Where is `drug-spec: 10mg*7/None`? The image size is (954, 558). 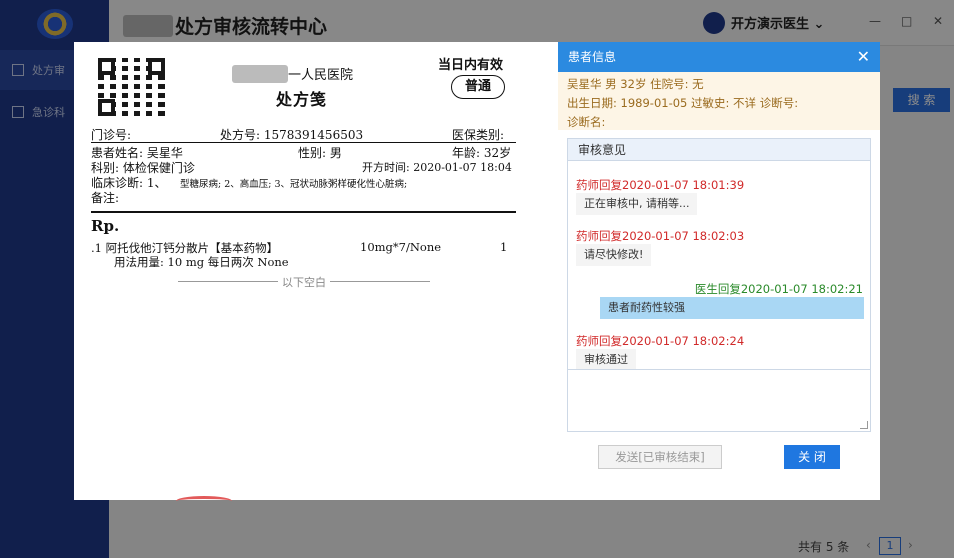 drug-spec: 10mg*7/None is located at coordinates (401, 247).